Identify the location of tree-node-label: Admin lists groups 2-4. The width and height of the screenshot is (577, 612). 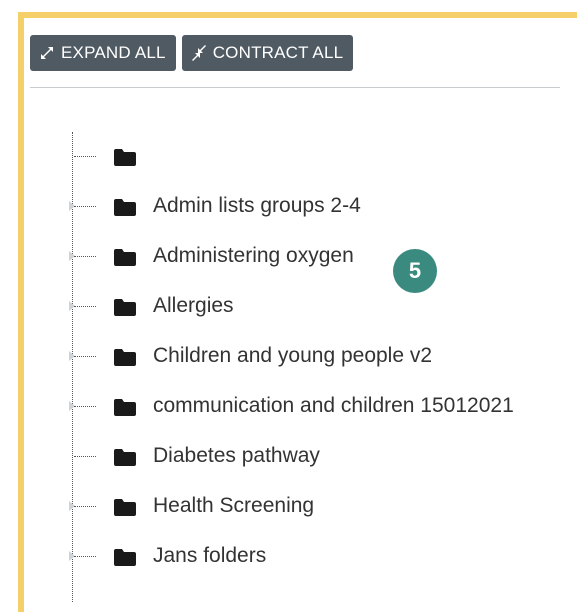
(257, 206).